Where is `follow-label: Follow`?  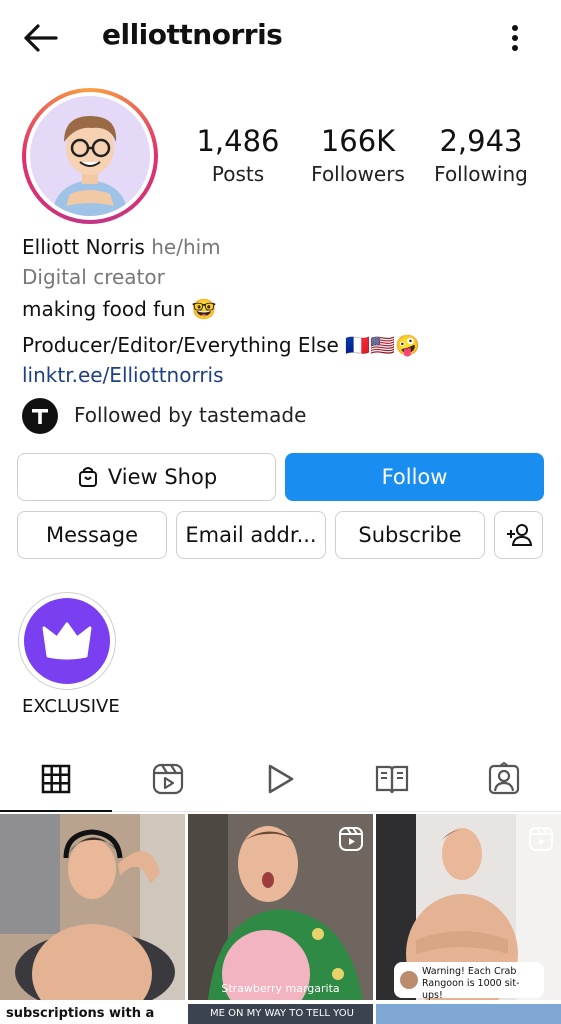
follow-label: Follow is located at coordinates (414, 477).